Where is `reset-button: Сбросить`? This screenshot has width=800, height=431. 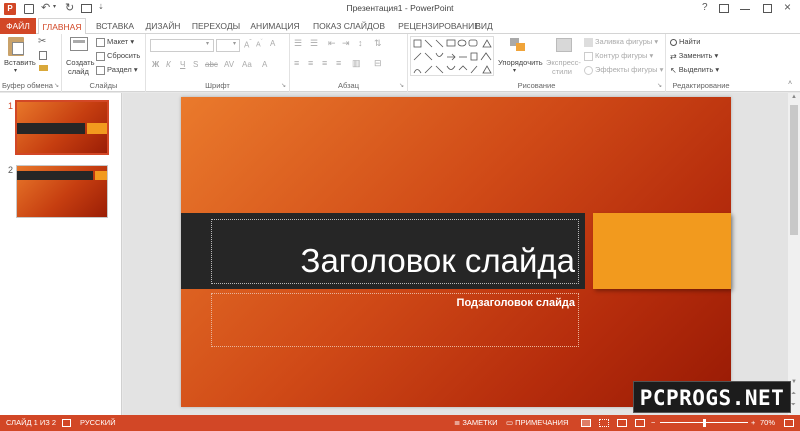 reset-button: Сбросить is located at coordinates (118, 56).